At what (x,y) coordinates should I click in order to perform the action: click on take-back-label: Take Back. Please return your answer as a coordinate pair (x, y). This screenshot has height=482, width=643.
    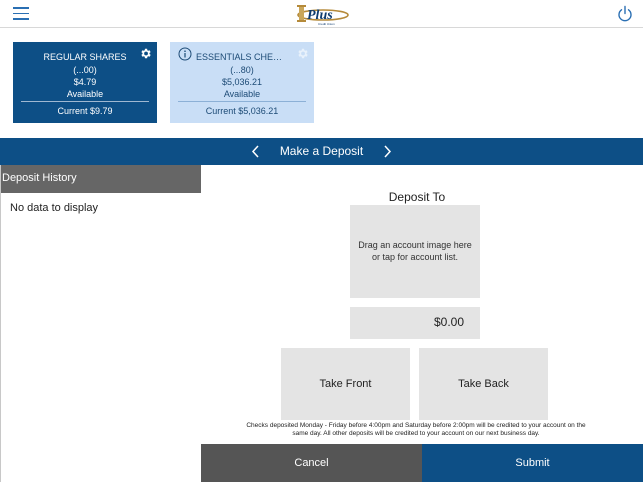
    Looking at the image, I should click on (483, 384).